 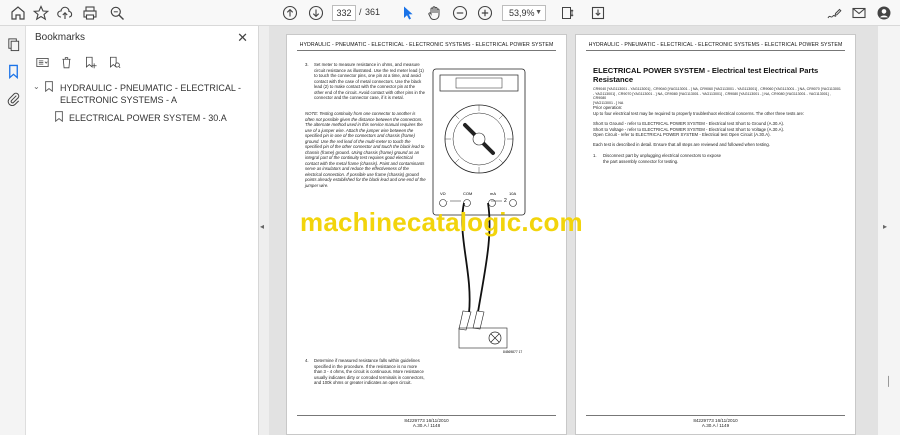 I want to click on callout-1: 1, so click(x=447, y=201).